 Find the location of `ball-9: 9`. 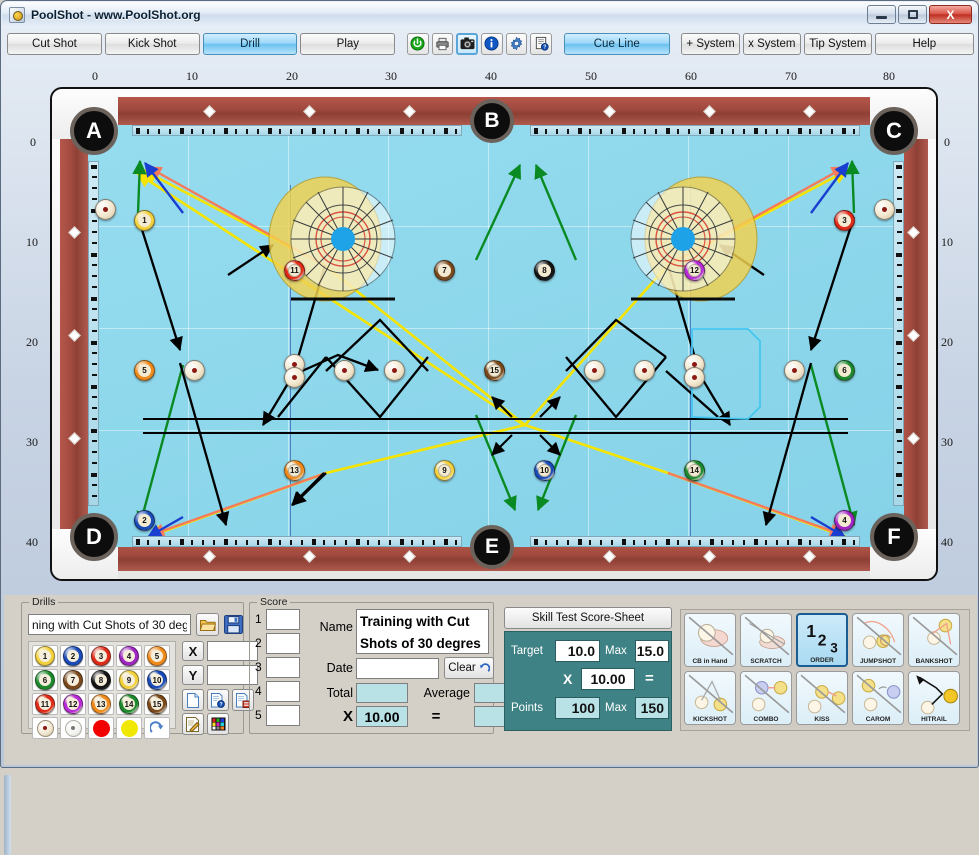

ball-9: 9 is located at coordinates (444, 470).